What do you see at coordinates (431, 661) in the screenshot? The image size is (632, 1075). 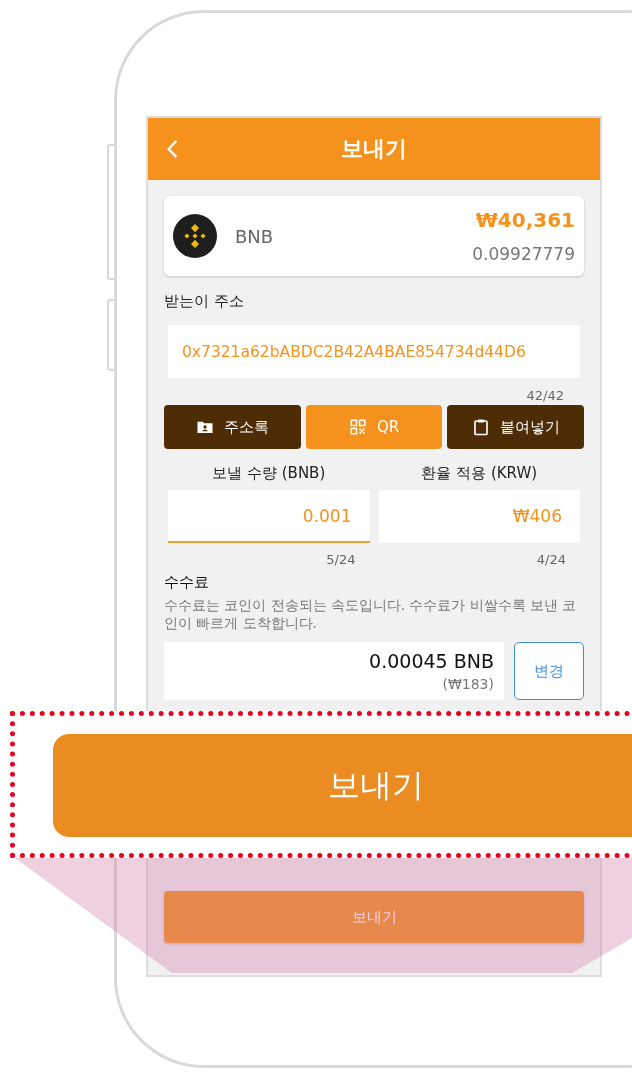 I see `fee-amount: 0.00045 BNB` at bounding box center [431, 661].